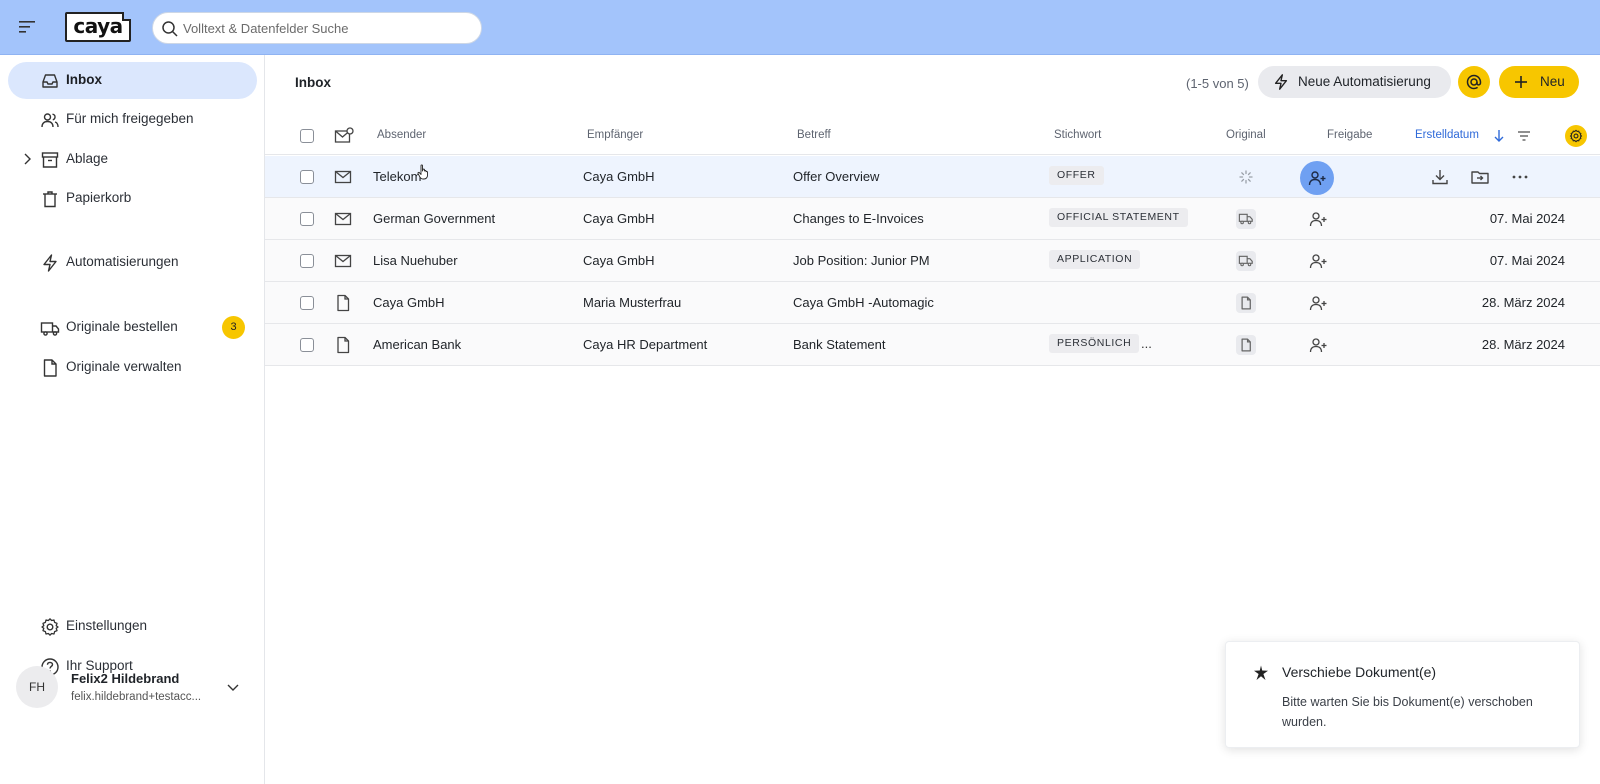  What do you see at coordinates (397, 176) in the screenshot?
I see `sender-cell: Telekom` at bounding box center [397, 176].